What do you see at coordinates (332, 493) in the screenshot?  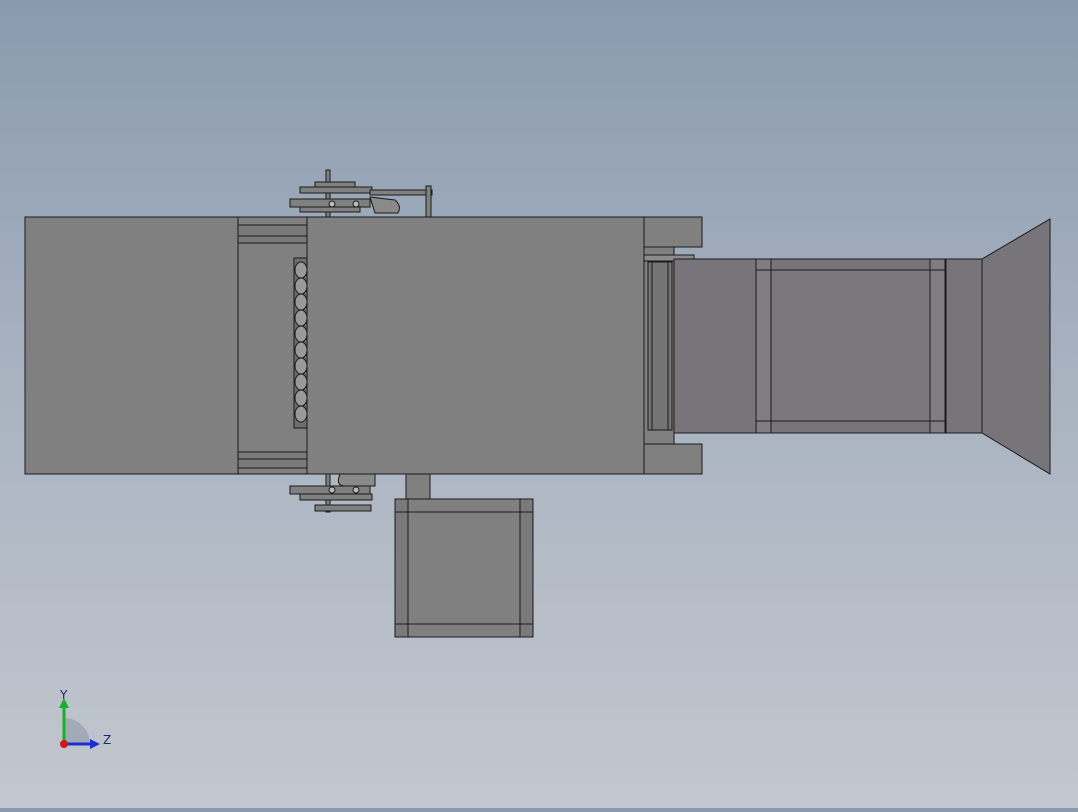 I see `bottom-sprocket-assembly` at bounding box center [332, 493].